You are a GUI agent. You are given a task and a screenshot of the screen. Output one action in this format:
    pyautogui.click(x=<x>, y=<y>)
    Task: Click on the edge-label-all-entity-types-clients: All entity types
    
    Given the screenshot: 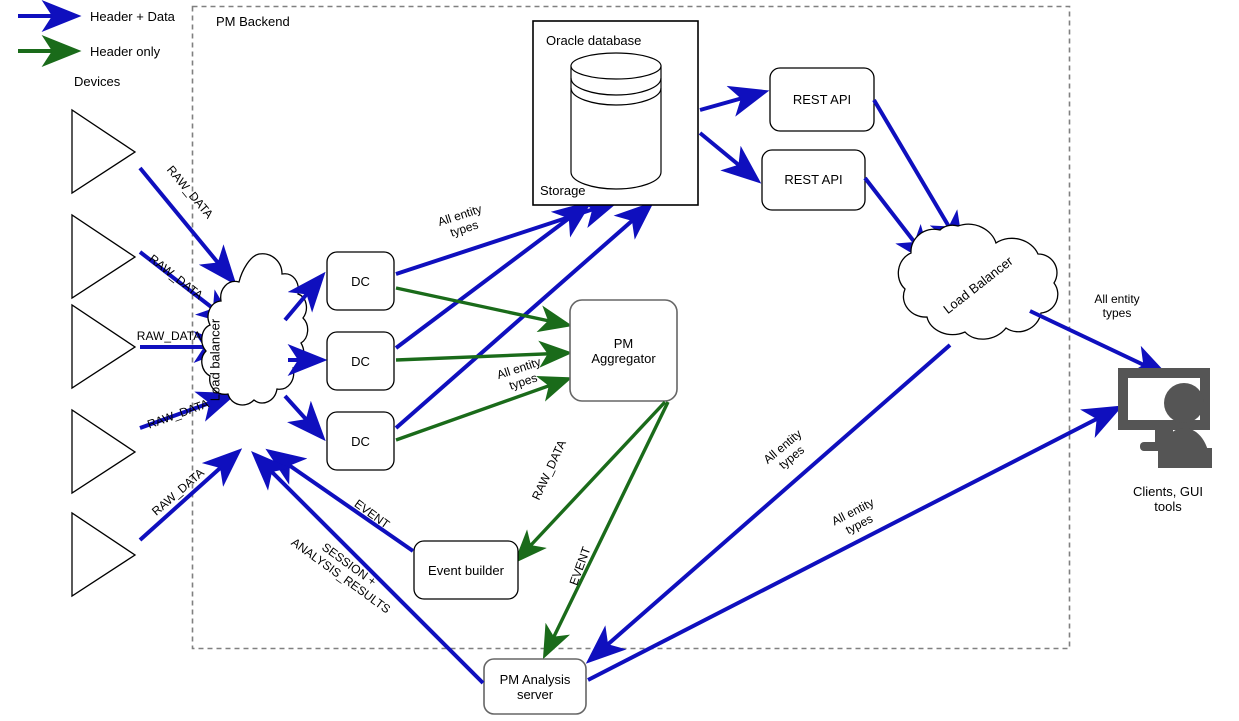 What is the action you would take?
    pyautogui.click(x=1117, y=306)
    